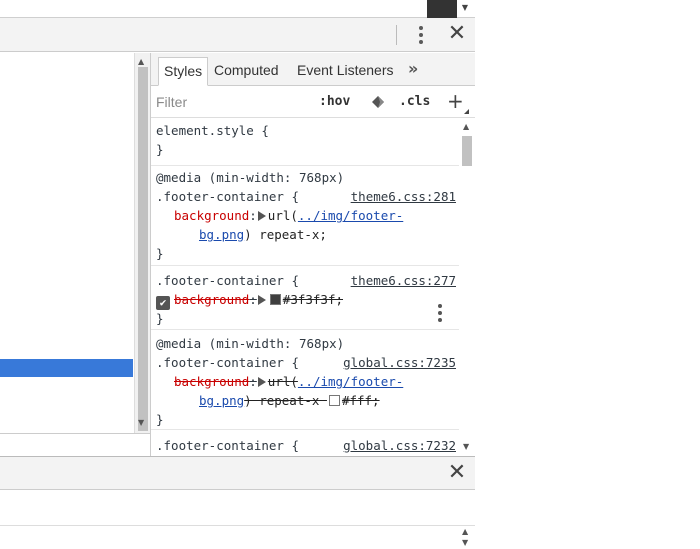  What do you see at coordinates (399, 362) in the screenshot?
I see `source-link: global.css:7235` at bounding box center [399, 362].